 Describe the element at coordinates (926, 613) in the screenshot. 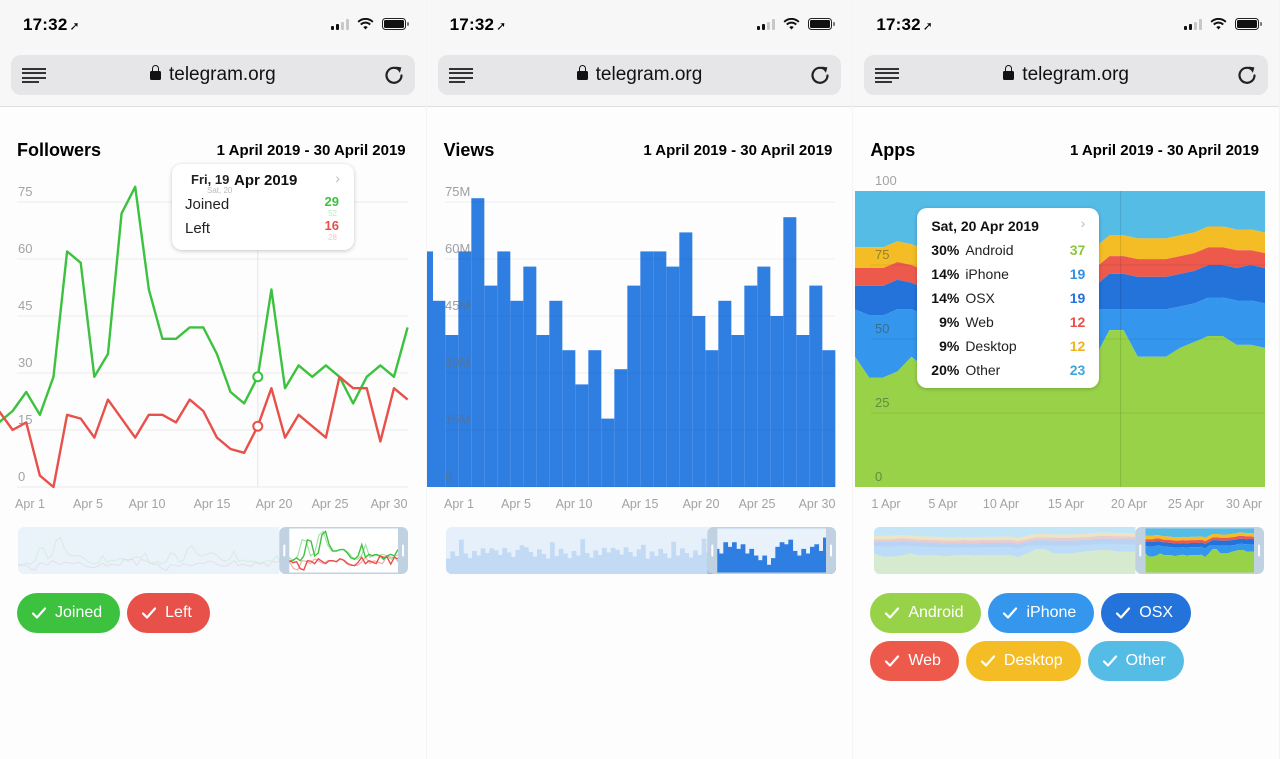

I see `toggle-android: Android` at that location.